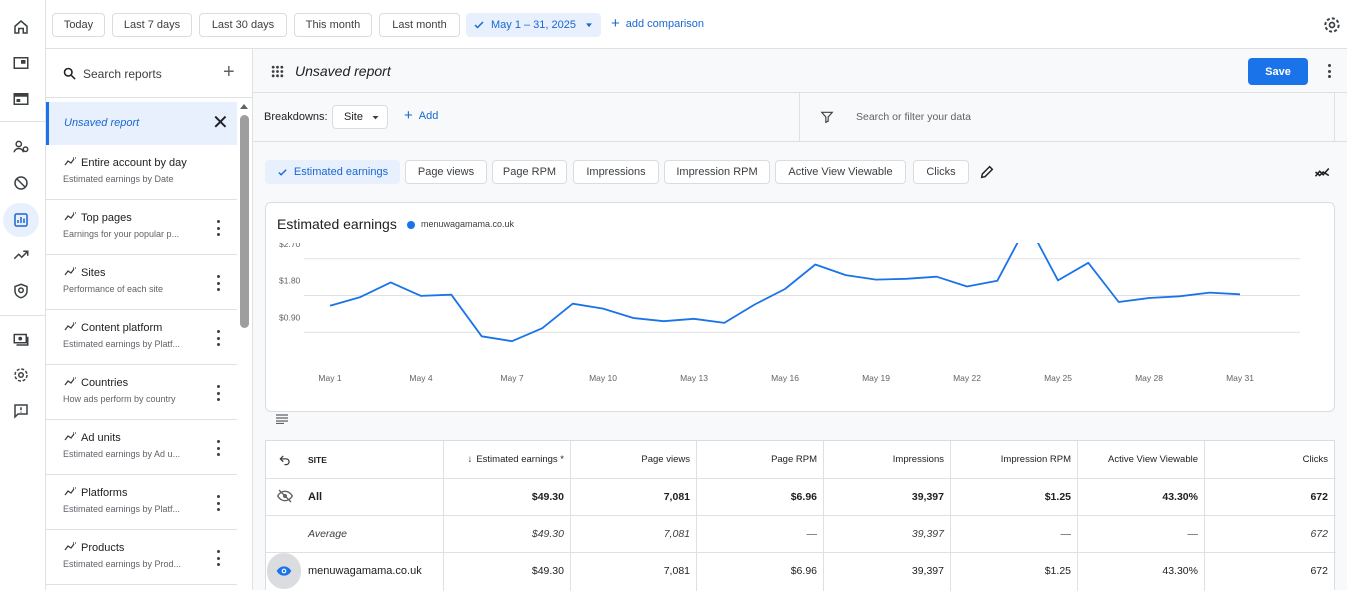 This screenshot has height=591, width=1347. Describe the element at coordinates (296, 117) in the screenshot. I see `breakdowns-label: Breakdowns:` at that location.